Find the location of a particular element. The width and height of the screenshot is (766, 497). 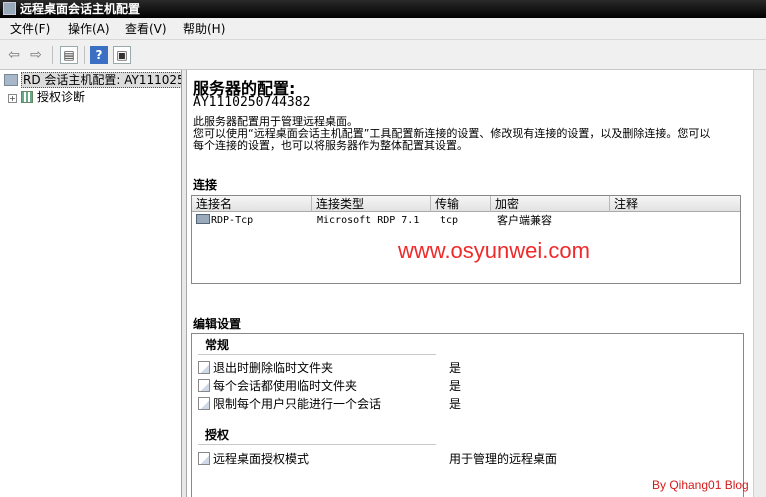

setting-licensing-mode: 远程桌面授权模式 is located at coordinates (253, 459).